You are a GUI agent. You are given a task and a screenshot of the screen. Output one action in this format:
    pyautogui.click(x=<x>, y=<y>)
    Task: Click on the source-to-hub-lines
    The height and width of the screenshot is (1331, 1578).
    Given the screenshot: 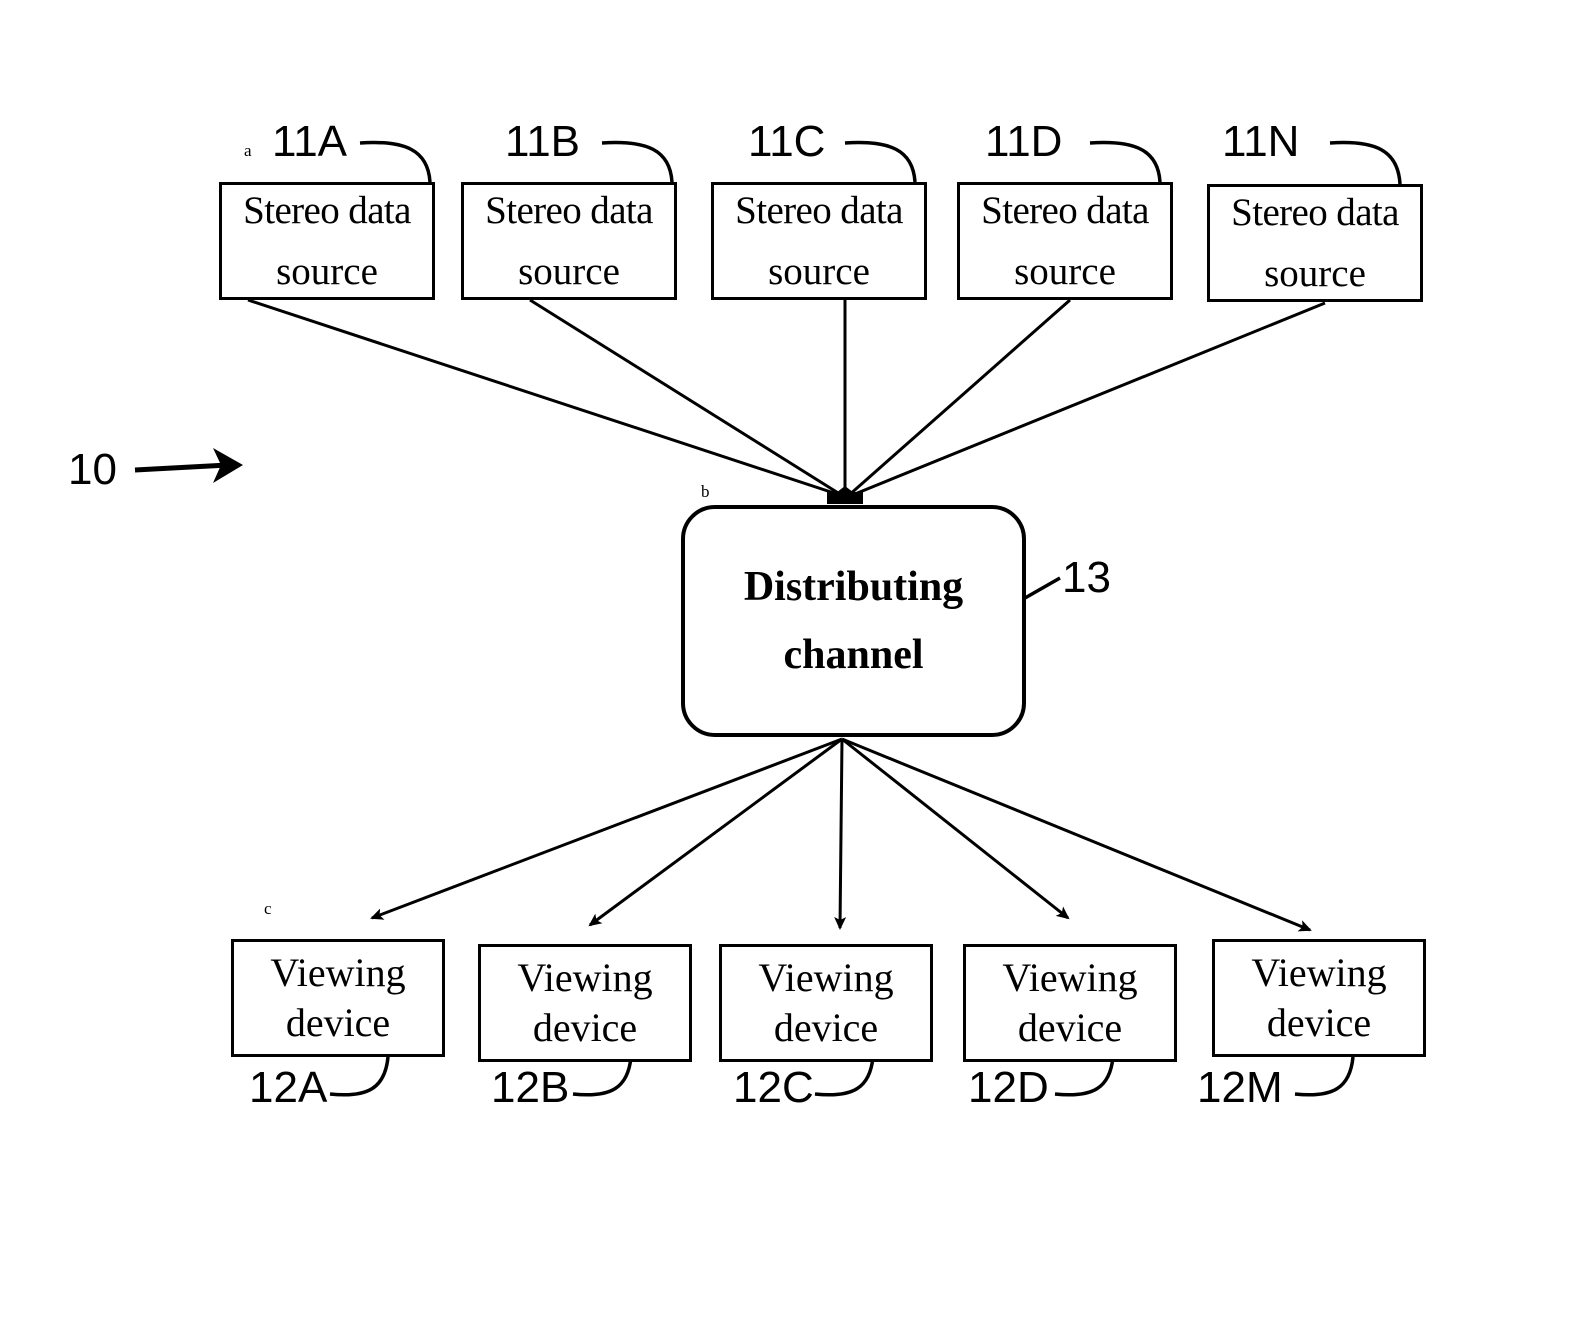 What is the action you would take?
    pyautogui.click(x=786, y=398)
    